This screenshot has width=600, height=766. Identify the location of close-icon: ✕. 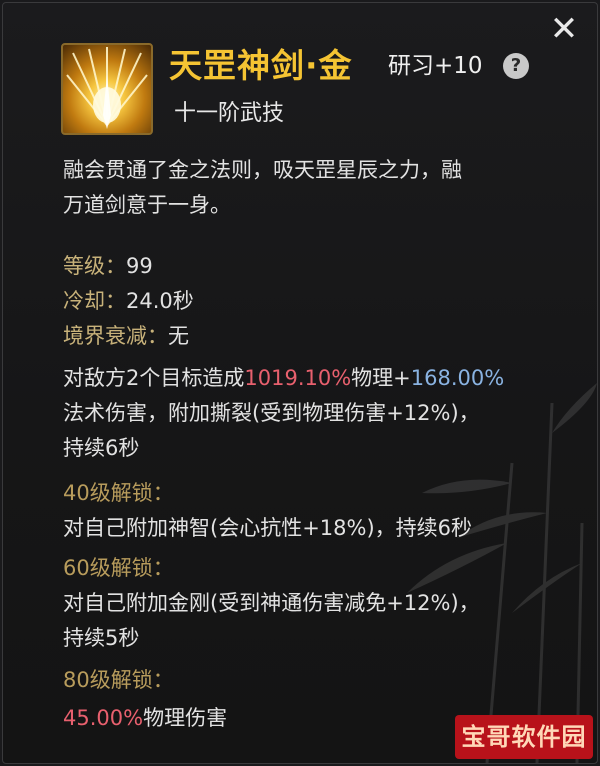
(564, 29).